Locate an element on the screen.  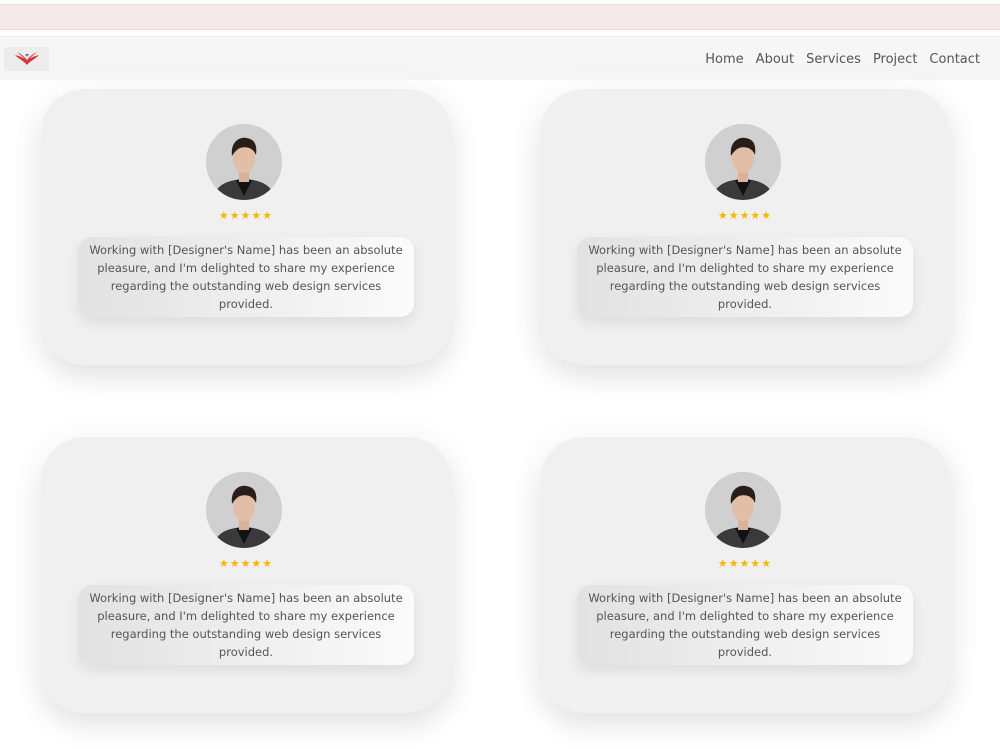
nav-links: Home About Services Project Contact is located at coordinates (842, 59).